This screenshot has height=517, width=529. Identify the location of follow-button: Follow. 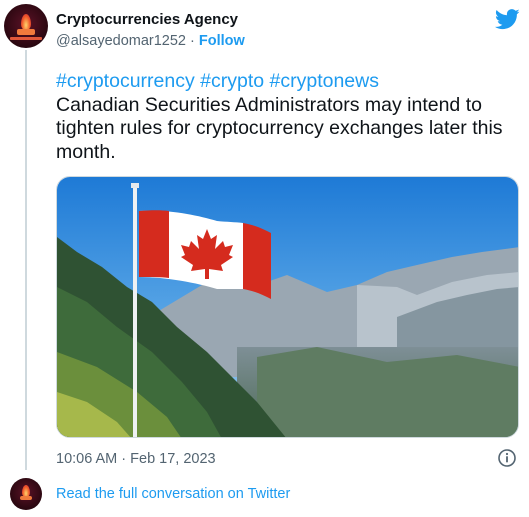
(222, 41).